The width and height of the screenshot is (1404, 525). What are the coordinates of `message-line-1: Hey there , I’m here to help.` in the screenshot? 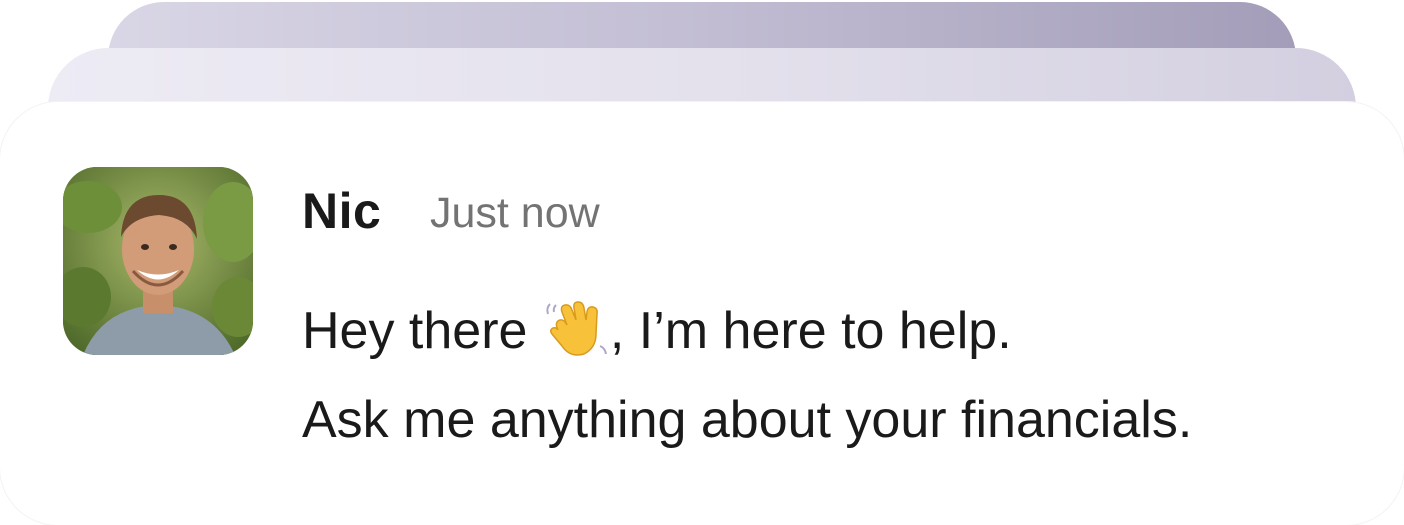 It's located at (657, 329).